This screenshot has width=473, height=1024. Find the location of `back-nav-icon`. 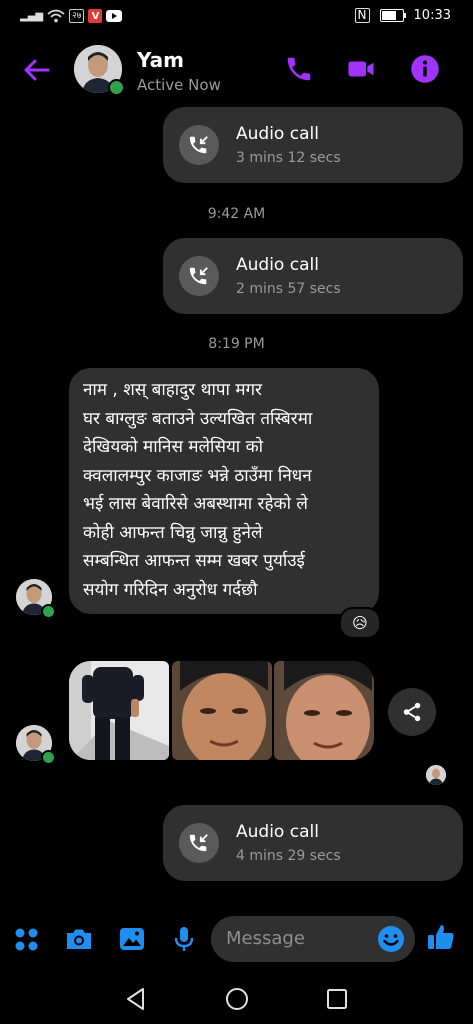

back-nav-icon is located at coordinates (136, 999).